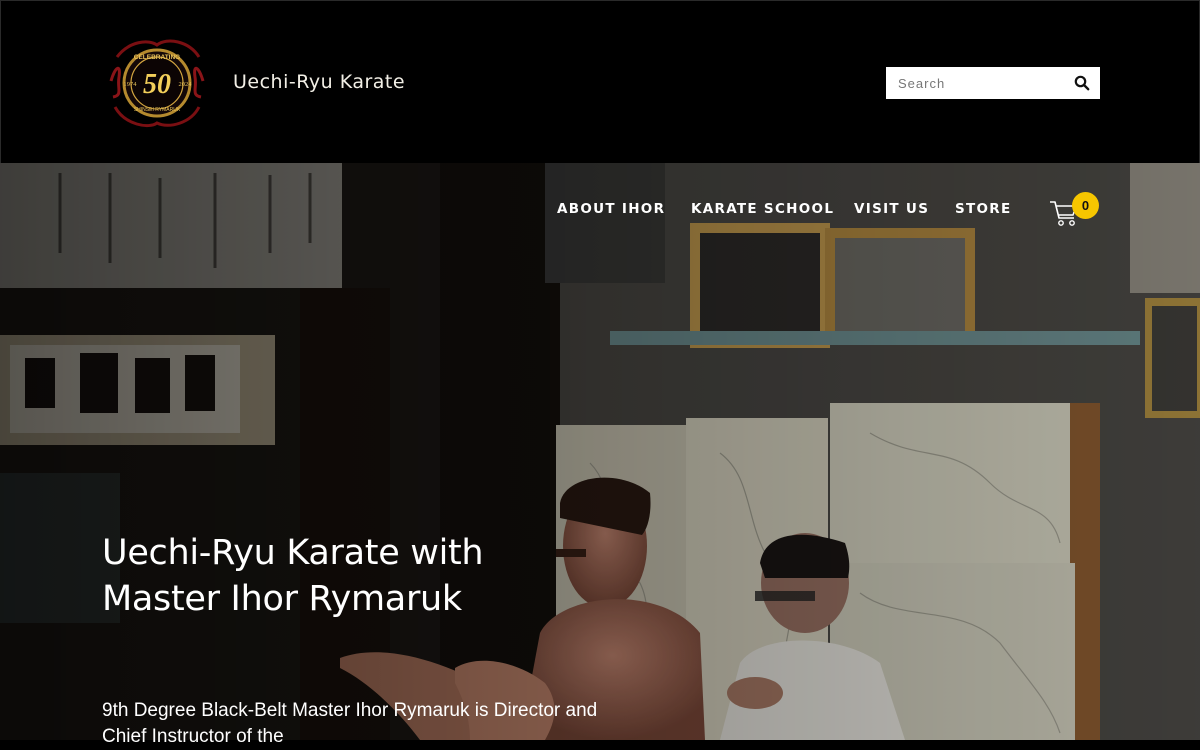 The height and width of the screenshot is (750, 1200). I want to click on hero-title-line-1: Uechi-Ryu Karate with, so click(293, 553).